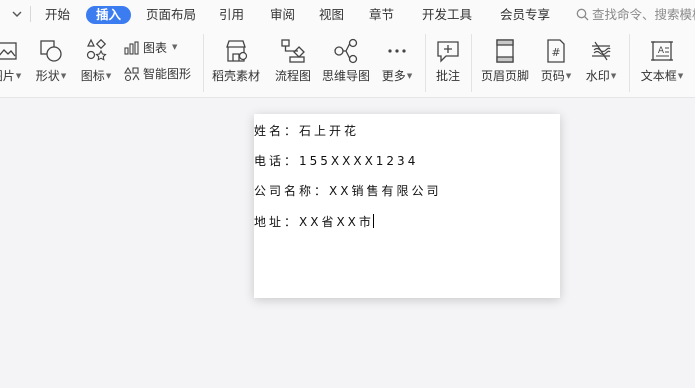 The image size is (695, 388). I want to click on icon-label: 图标, so click(92, 76).